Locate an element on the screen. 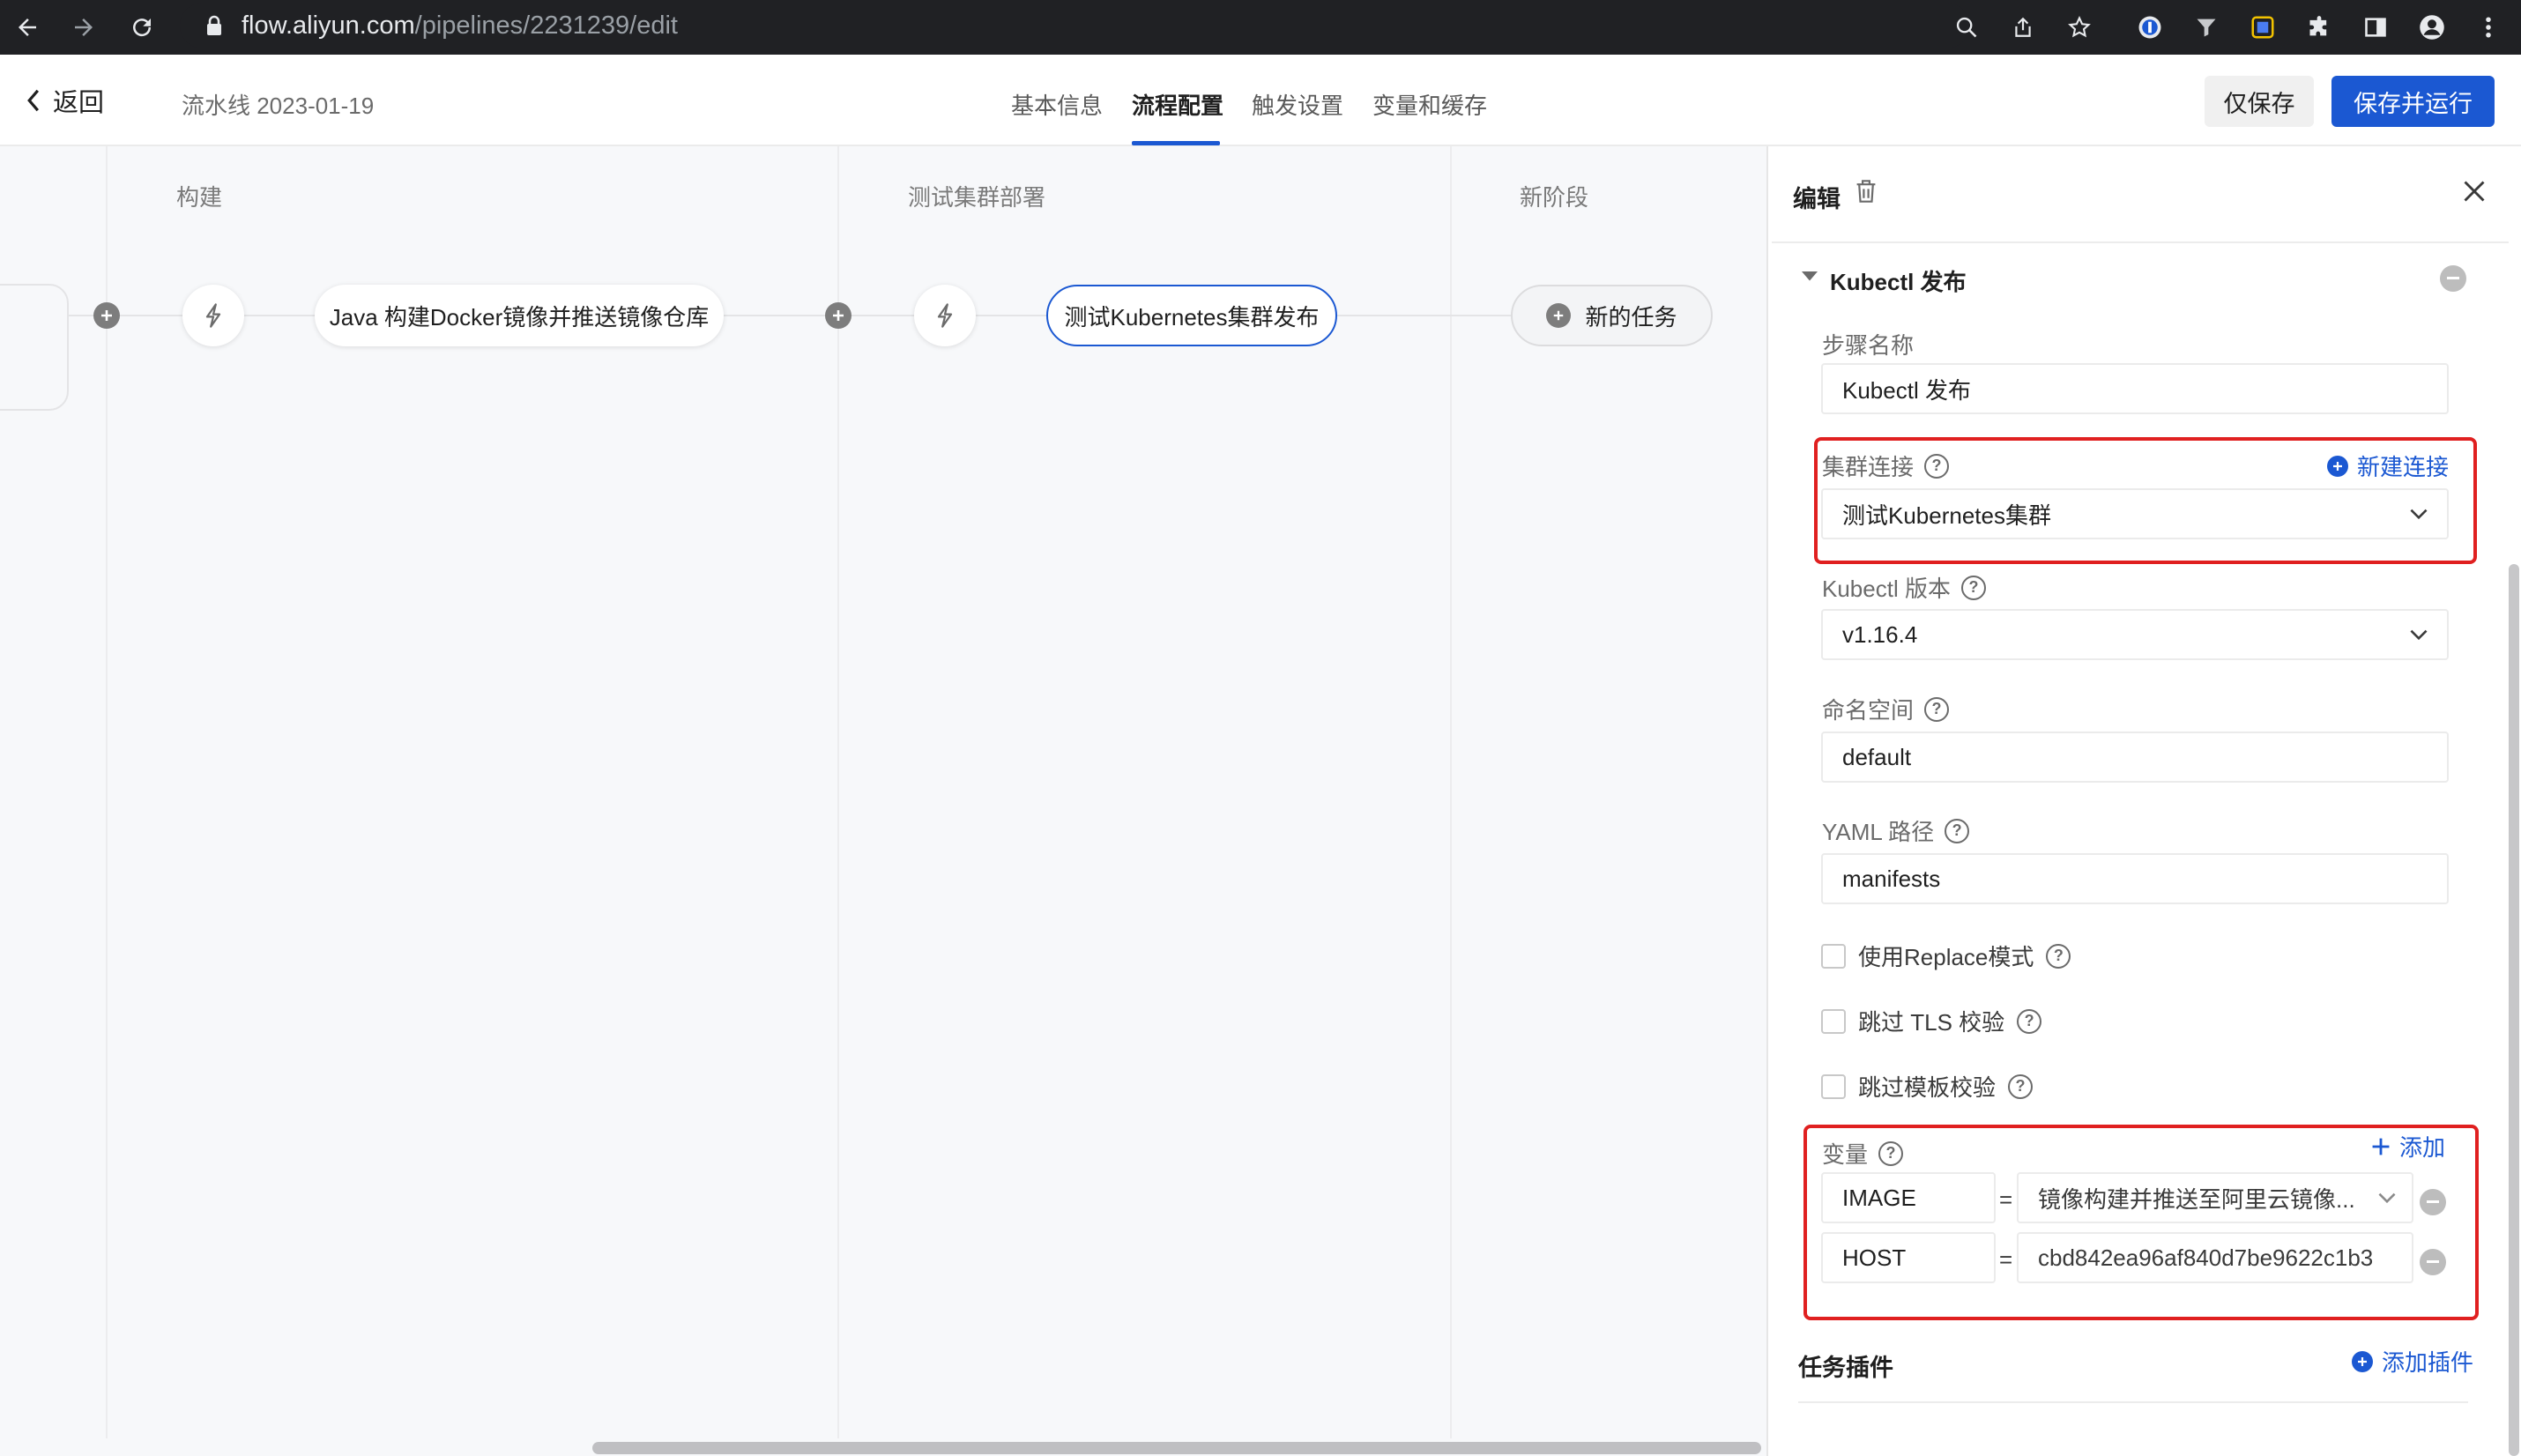 The width and height of the screenshot is (2521, 1456). skip-tls-checkbox is located at coordinates (1833, 1021).